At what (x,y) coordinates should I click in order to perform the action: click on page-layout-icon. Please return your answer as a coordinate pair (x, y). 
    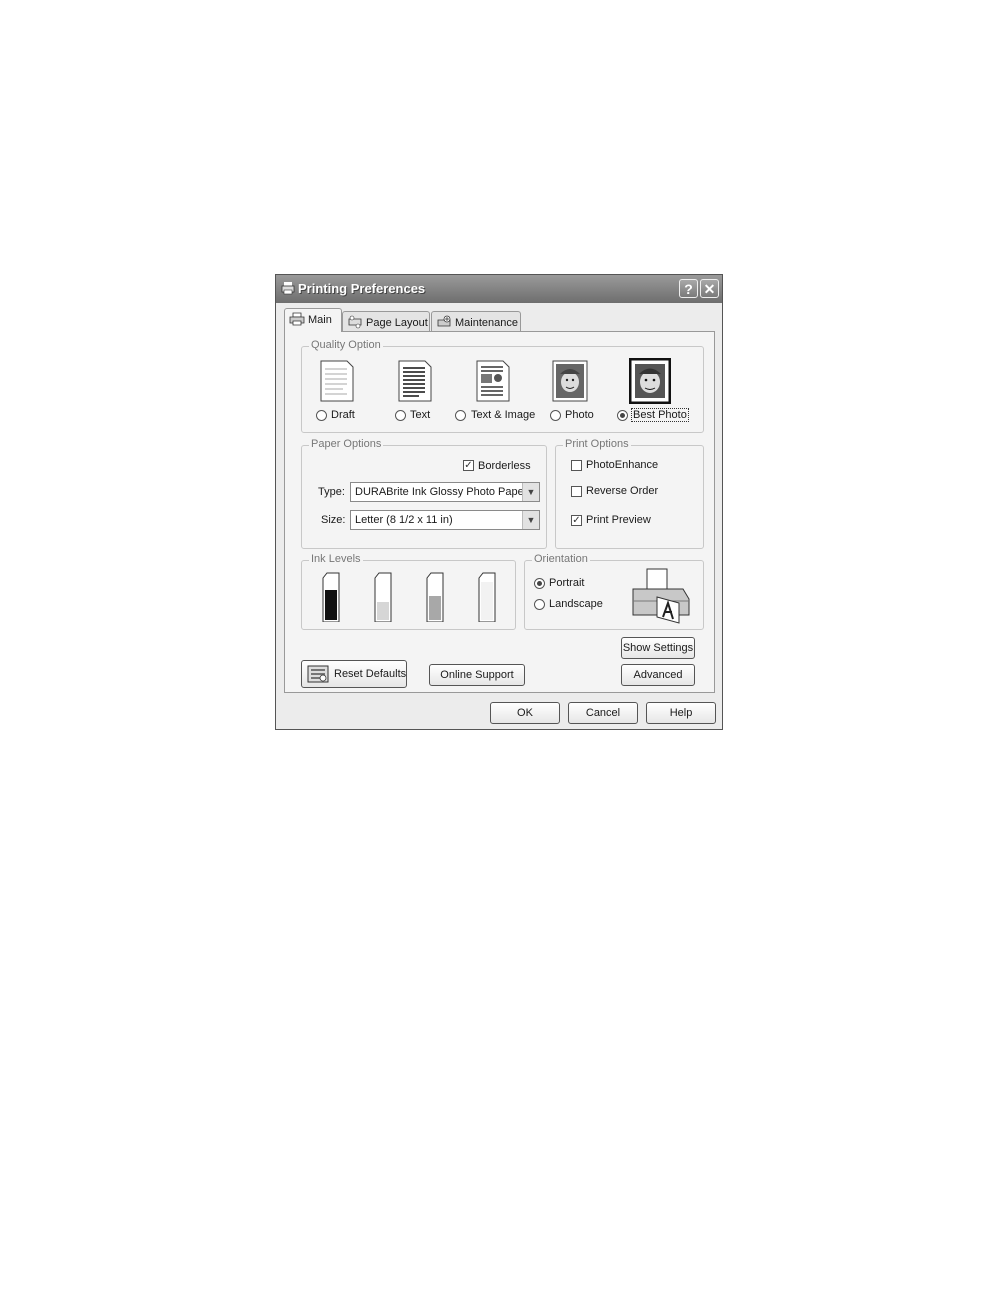
    Looking at the image, I should click on (355, 322).